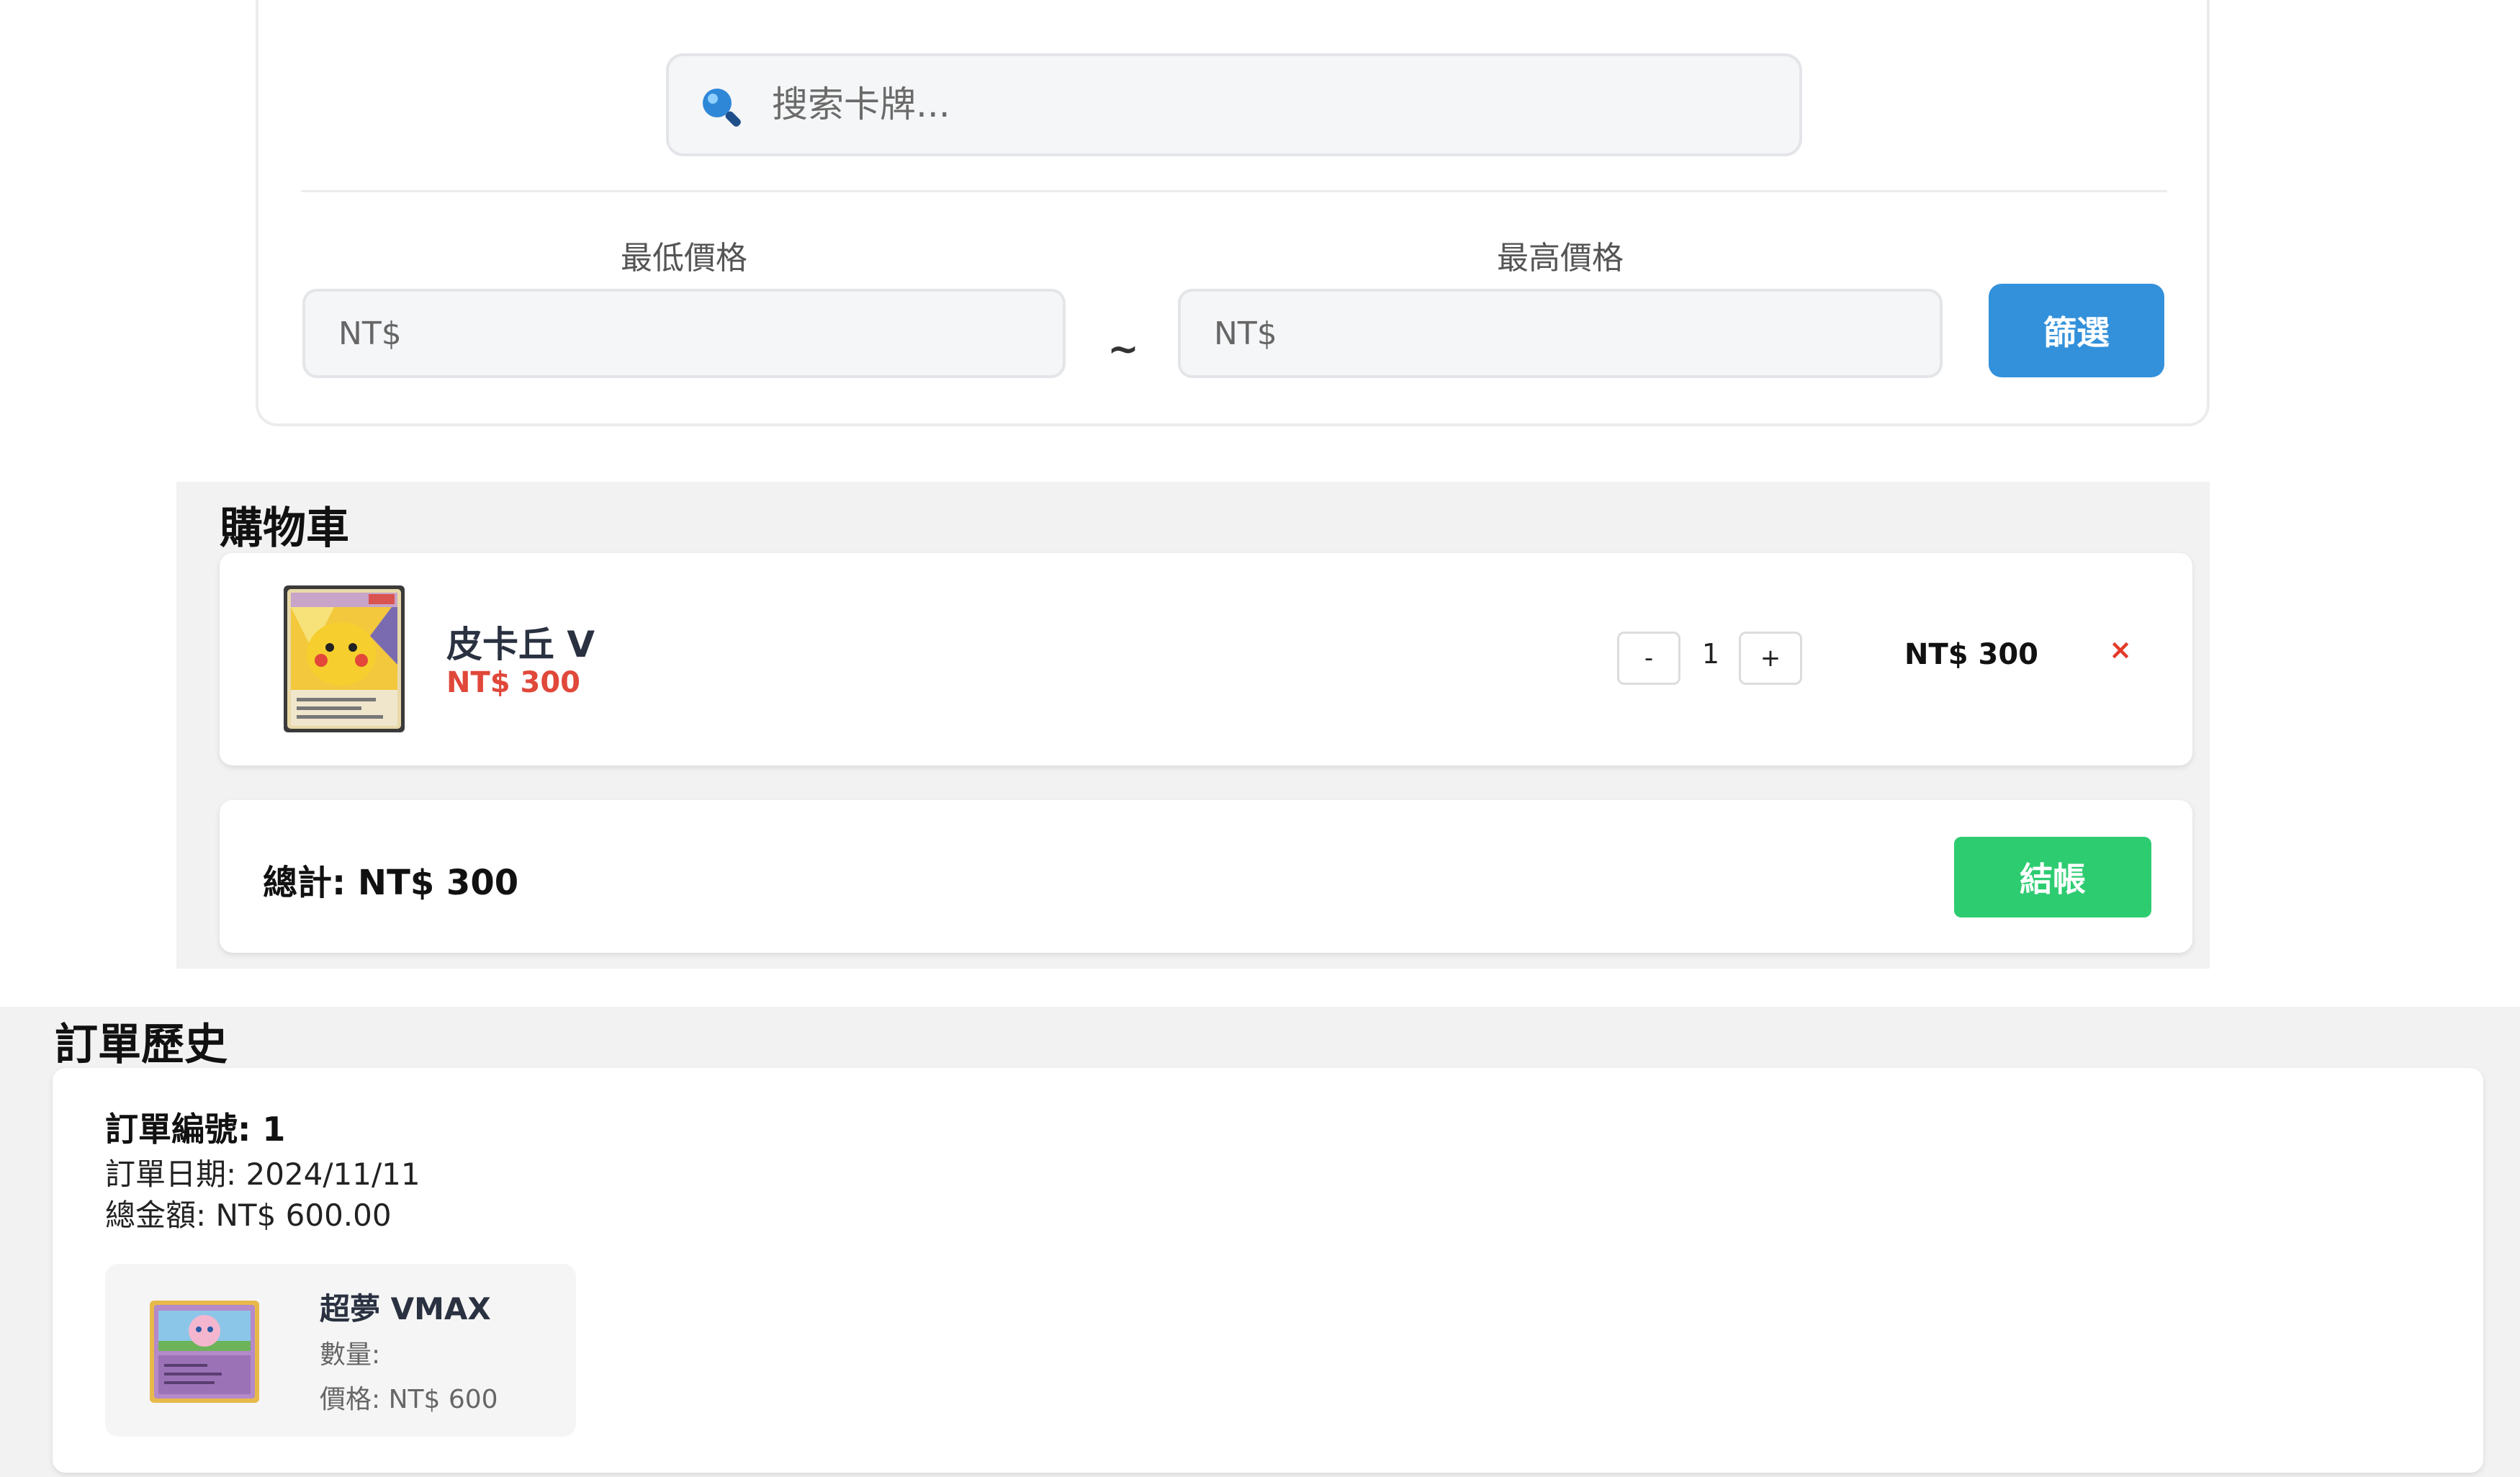 Image resolution: width=2520 pixels, height=1477 pixels. What do you see at coordinates (520, 644) in the screenshot?
I see `cart-item-name: 皮卡丘 V` at bounding box center [520, 644].